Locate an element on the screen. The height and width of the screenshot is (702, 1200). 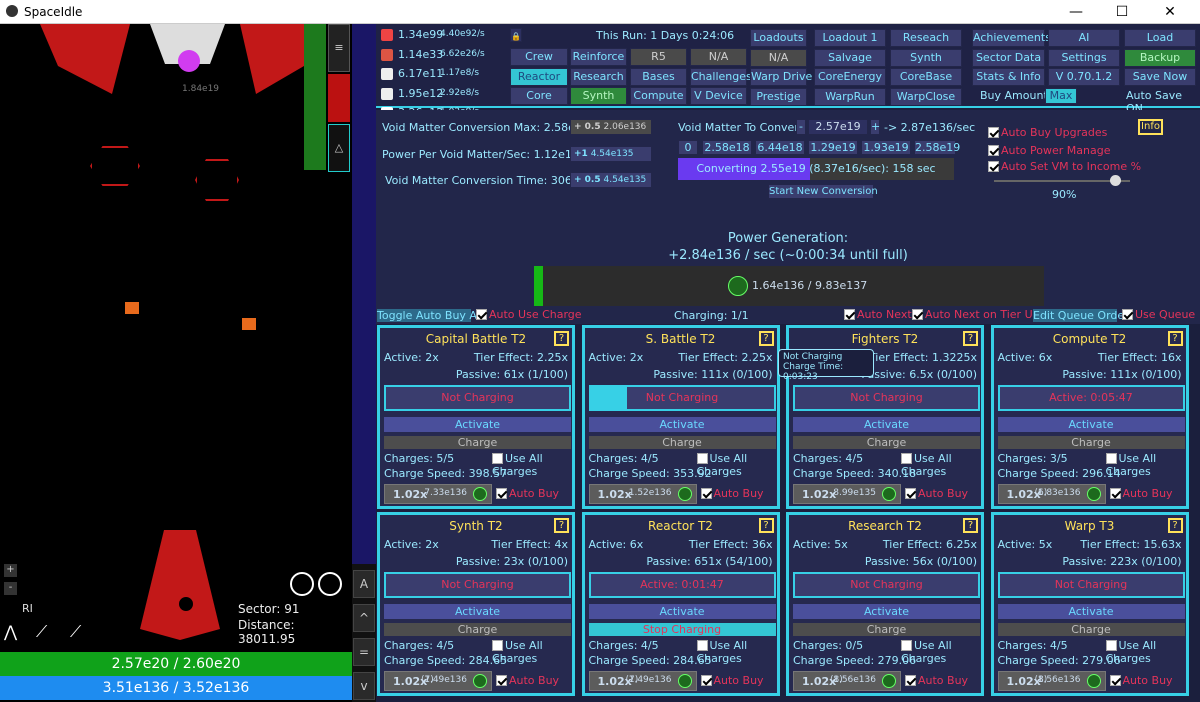
nav-button-corebase: CoreBase is located at coordinates (926, 77).